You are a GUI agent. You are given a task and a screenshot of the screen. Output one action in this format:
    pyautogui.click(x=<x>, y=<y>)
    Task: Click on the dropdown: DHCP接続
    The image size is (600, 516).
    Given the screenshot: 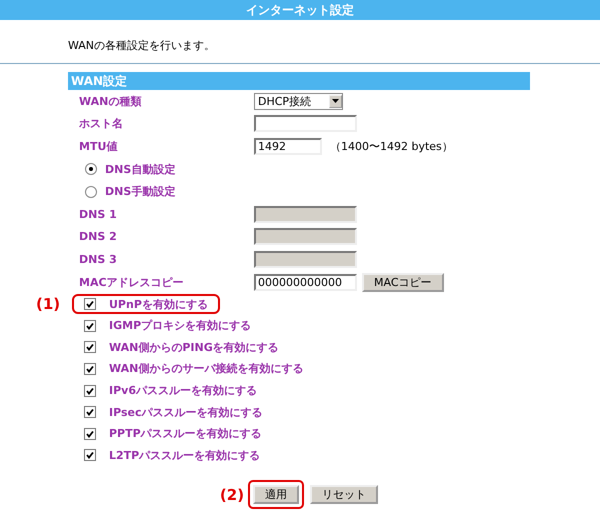 What is the action you would take?
    pyautogui.click(x=298, y=101)
    